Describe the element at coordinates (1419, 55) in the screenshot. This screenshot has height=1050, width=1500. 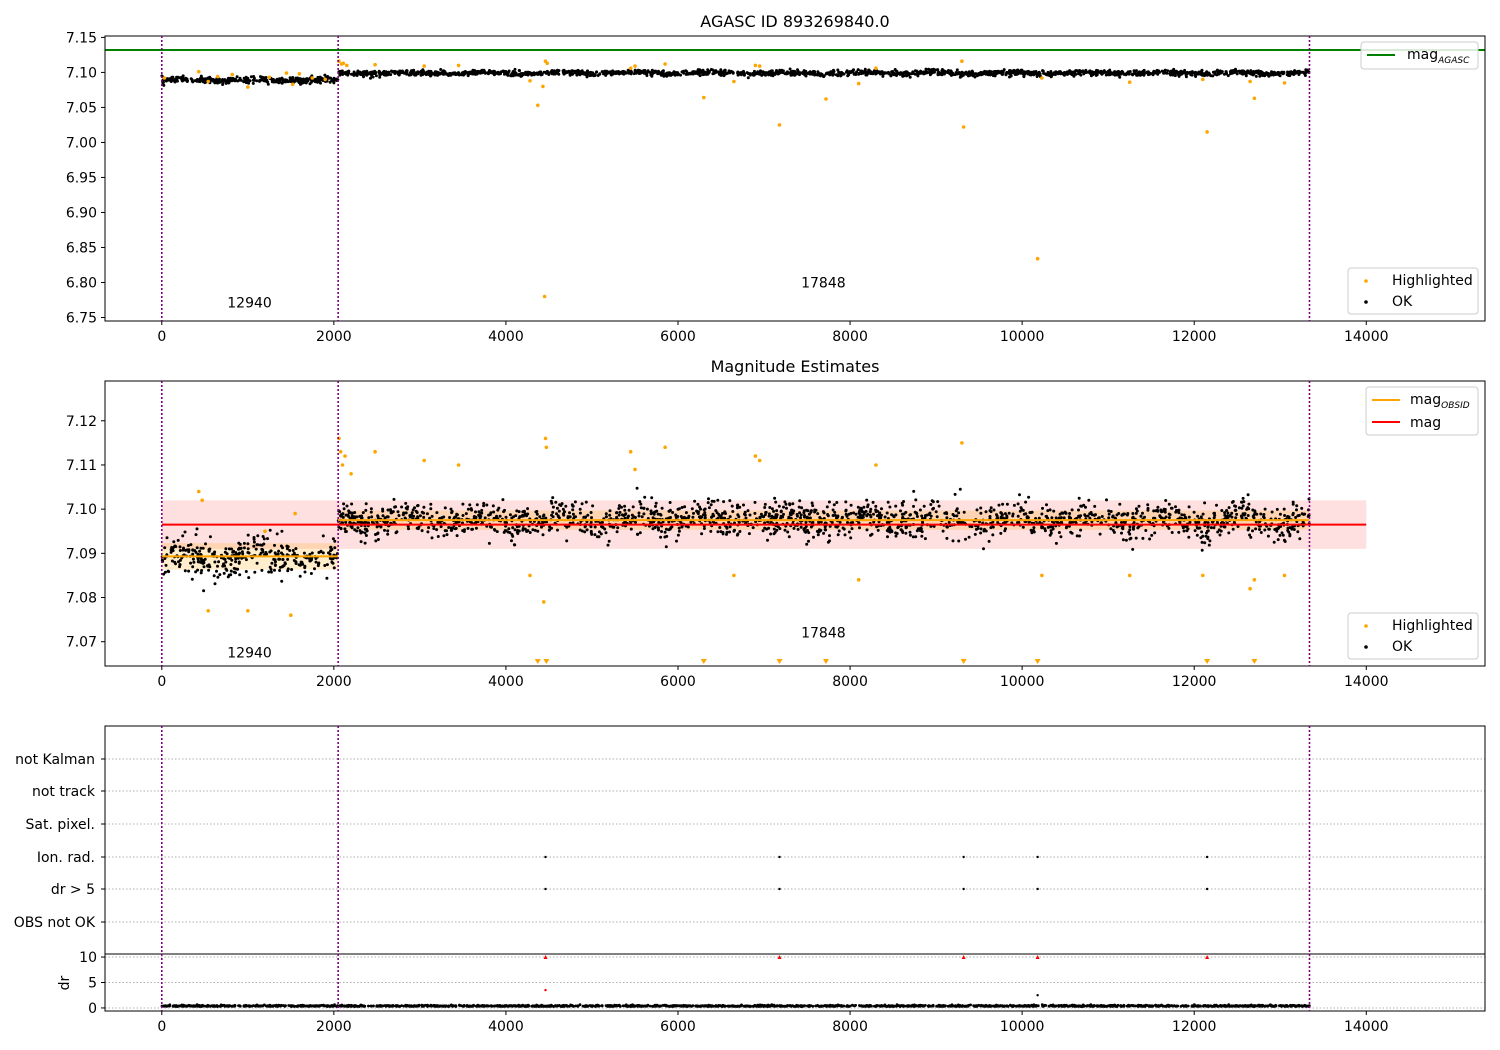
I see `agasc-legend-top: magAGASC` at that location.